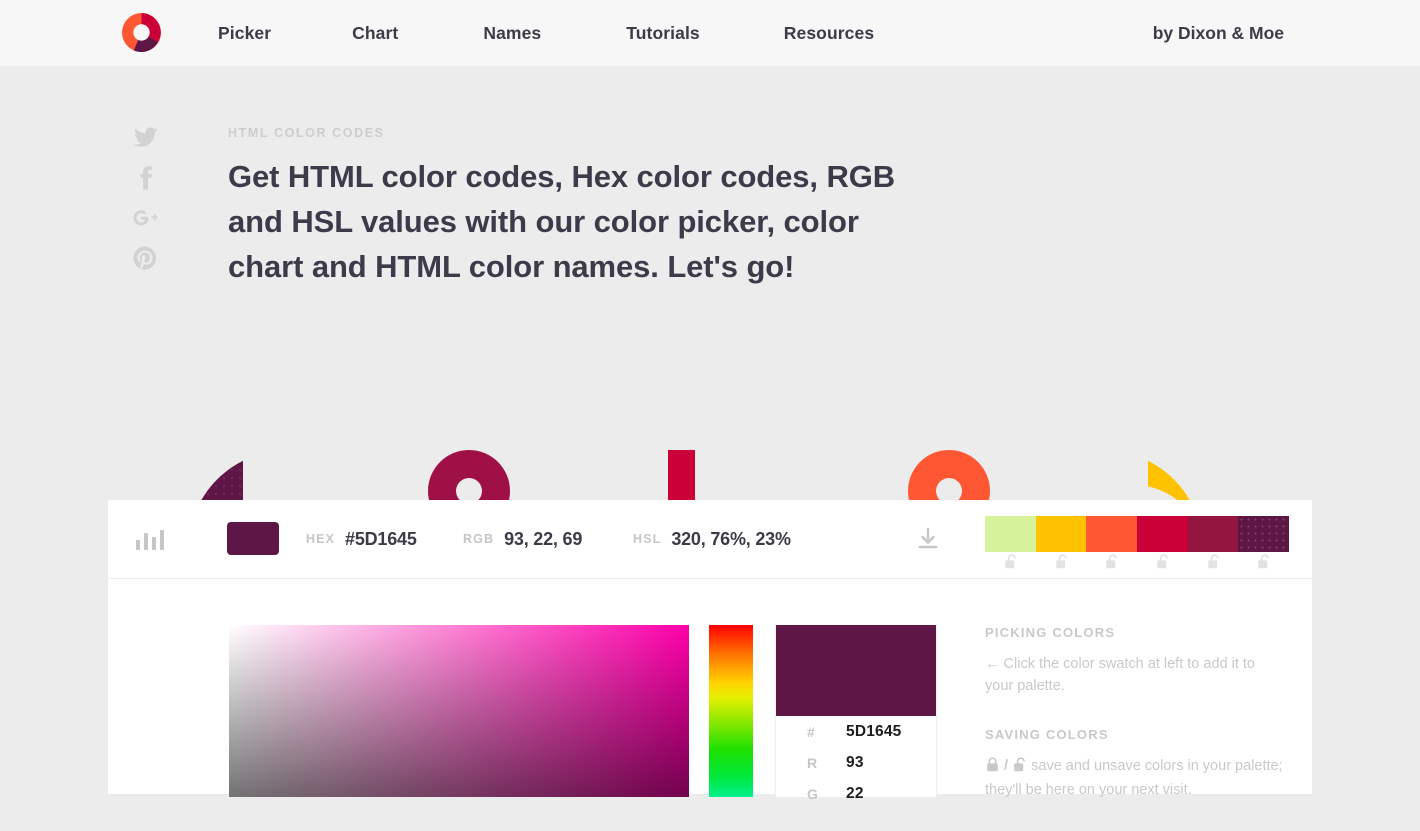 Image resolution: width=1420 pixels, height=831 pixels. I want to click on hue-slider, so click(731, 711).